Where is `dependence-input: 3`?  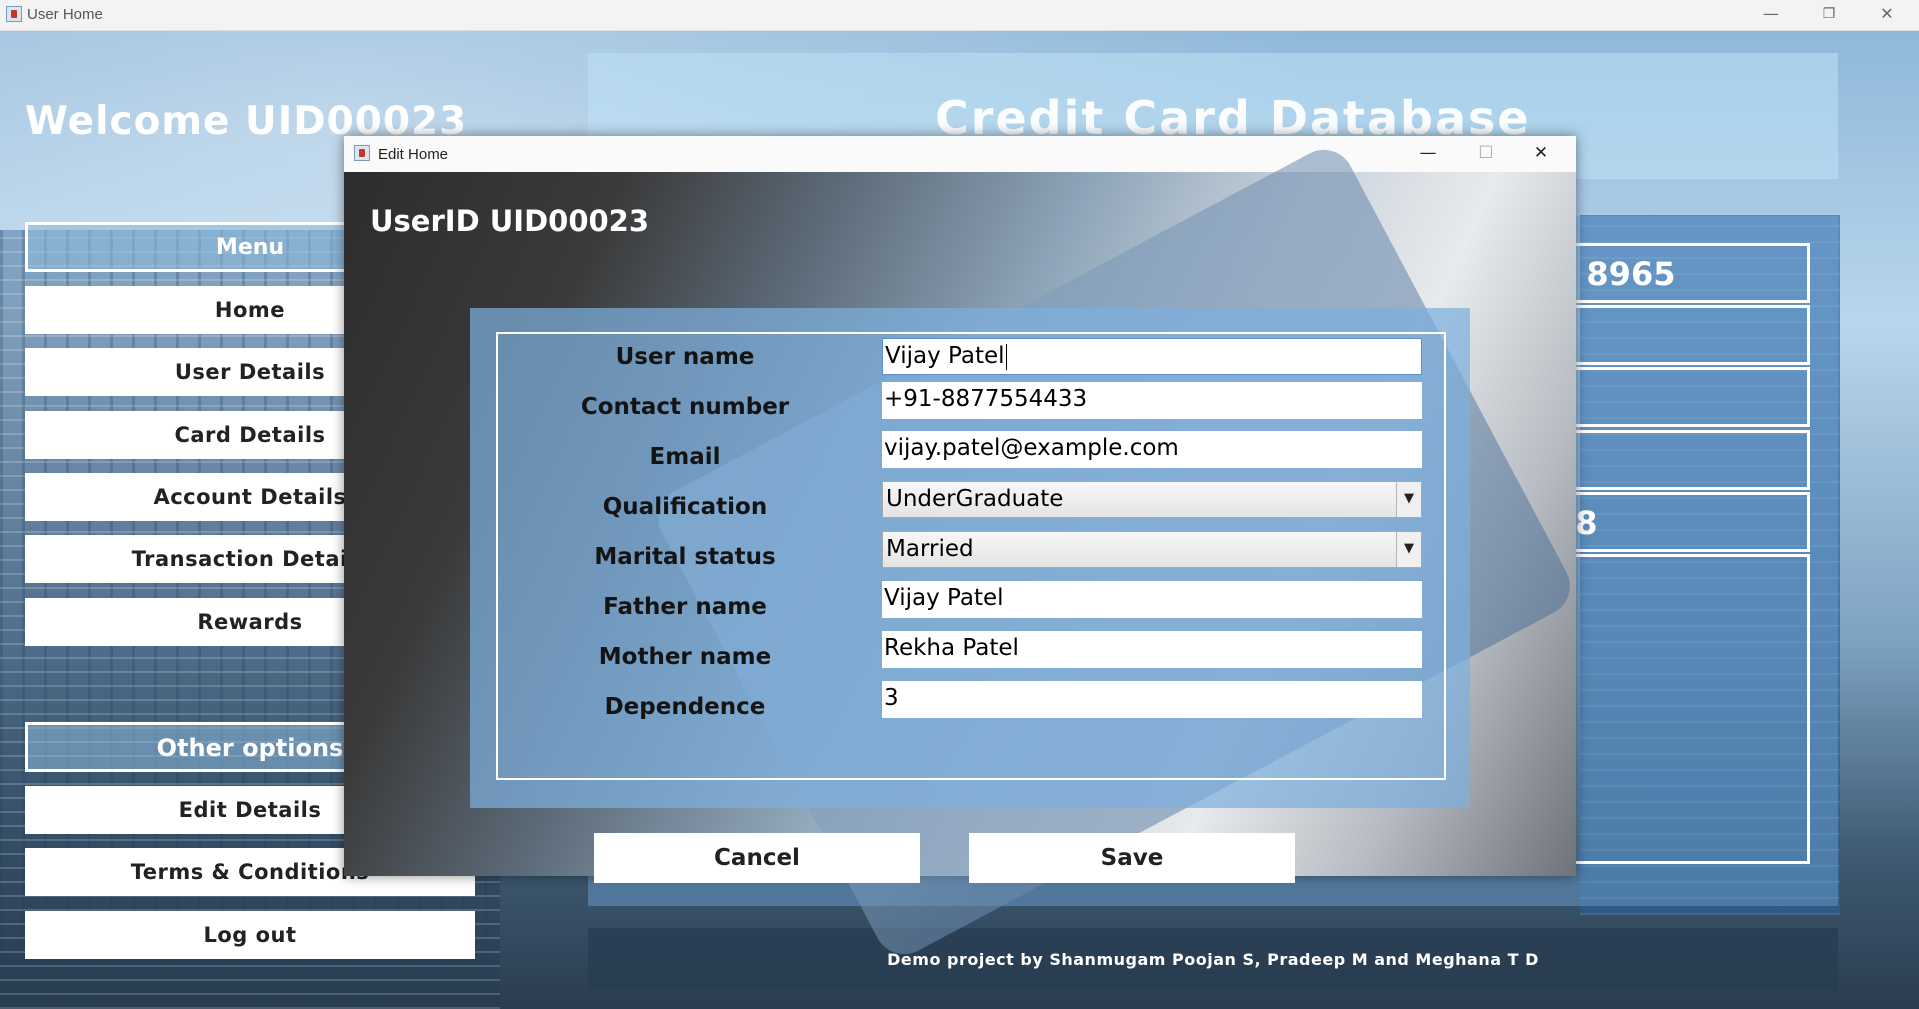 dependence-input: 3 is located at coordinates (1152, 699).